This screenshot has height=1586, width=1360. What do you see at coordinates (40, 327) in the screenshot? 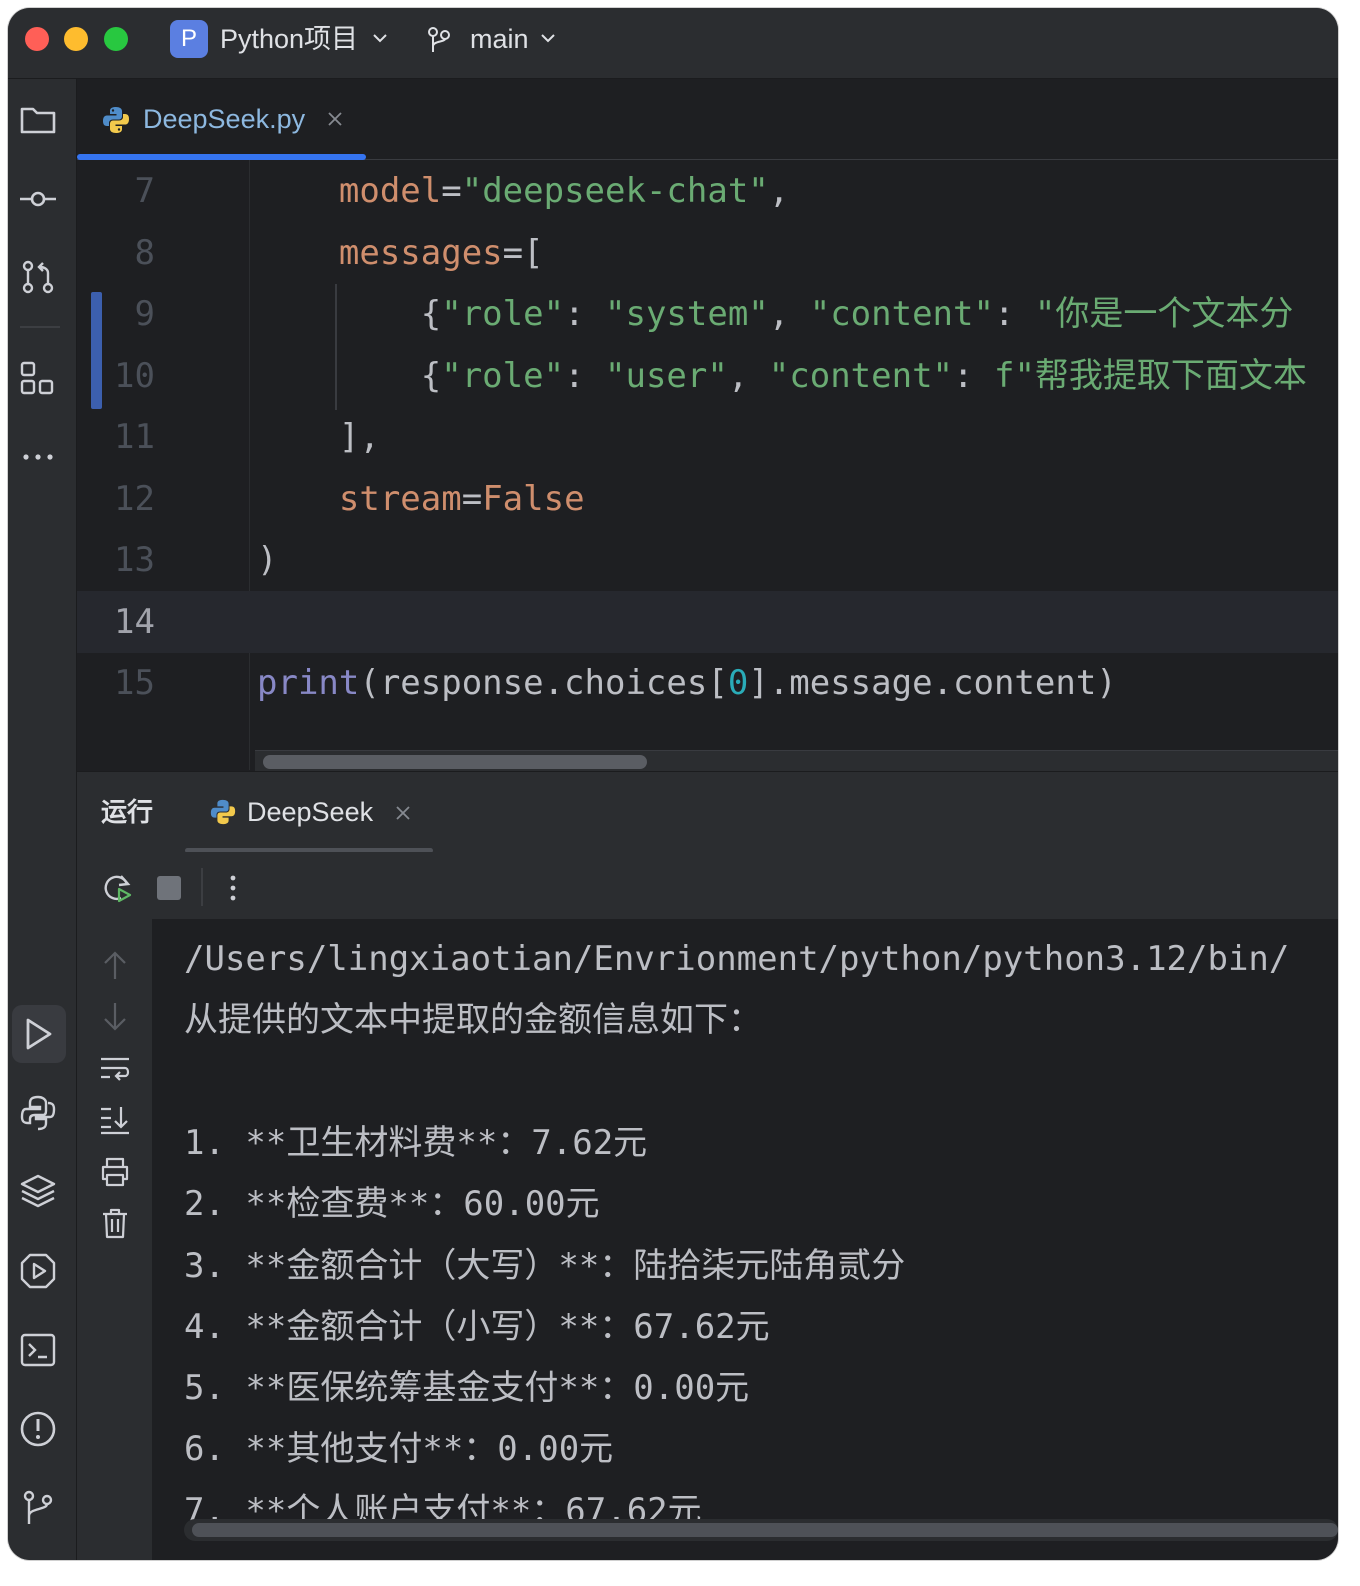
I see `strip-divider` at bounding box center [40, 327].